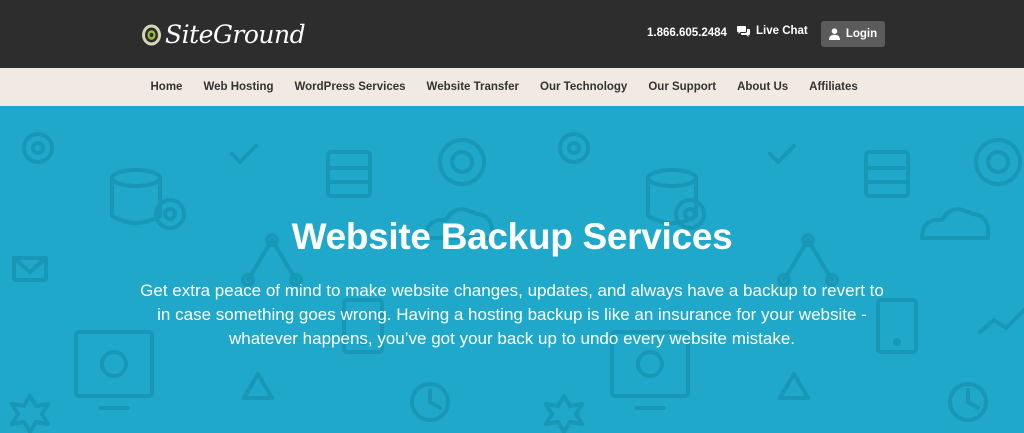 Image resolution: width=1024 pixels, height=433 pixels. I want to click on siteground-swirl-icon, so click(151, 35).